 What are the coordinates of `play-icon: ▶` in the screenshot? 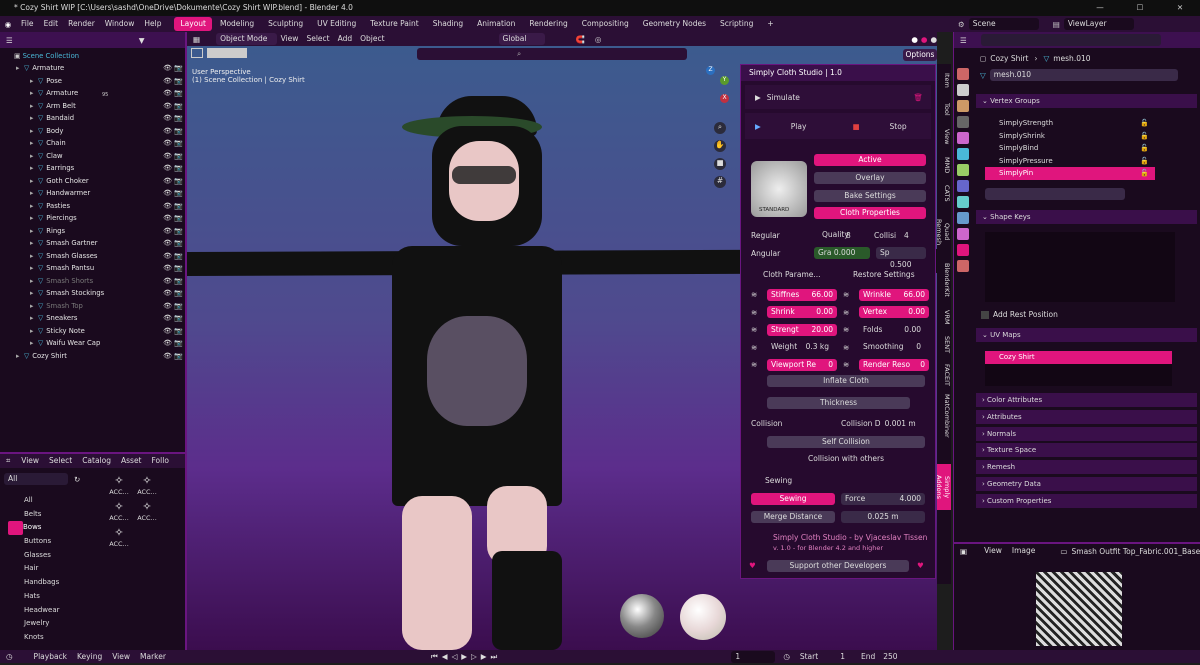 It's located at (758, 126).